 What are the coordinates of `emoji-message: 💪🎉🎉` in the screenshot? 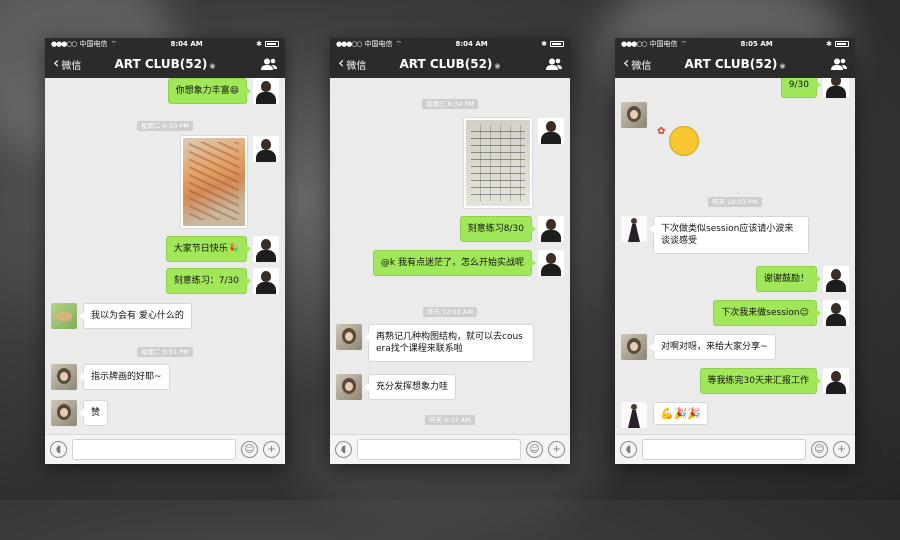 It's located at (681, 413).